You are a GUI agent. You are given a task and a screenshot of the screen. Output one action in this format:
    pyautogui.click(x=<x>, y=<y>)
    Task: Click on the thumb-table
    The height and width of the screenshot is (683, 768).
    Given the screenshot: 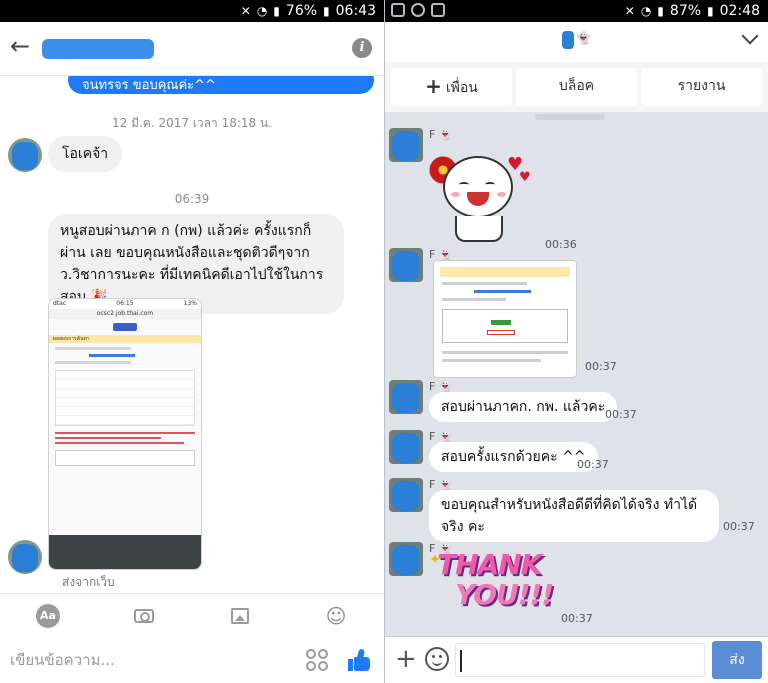 What is the action you would take?
    pyautogui.click(x=125, y=398)
    